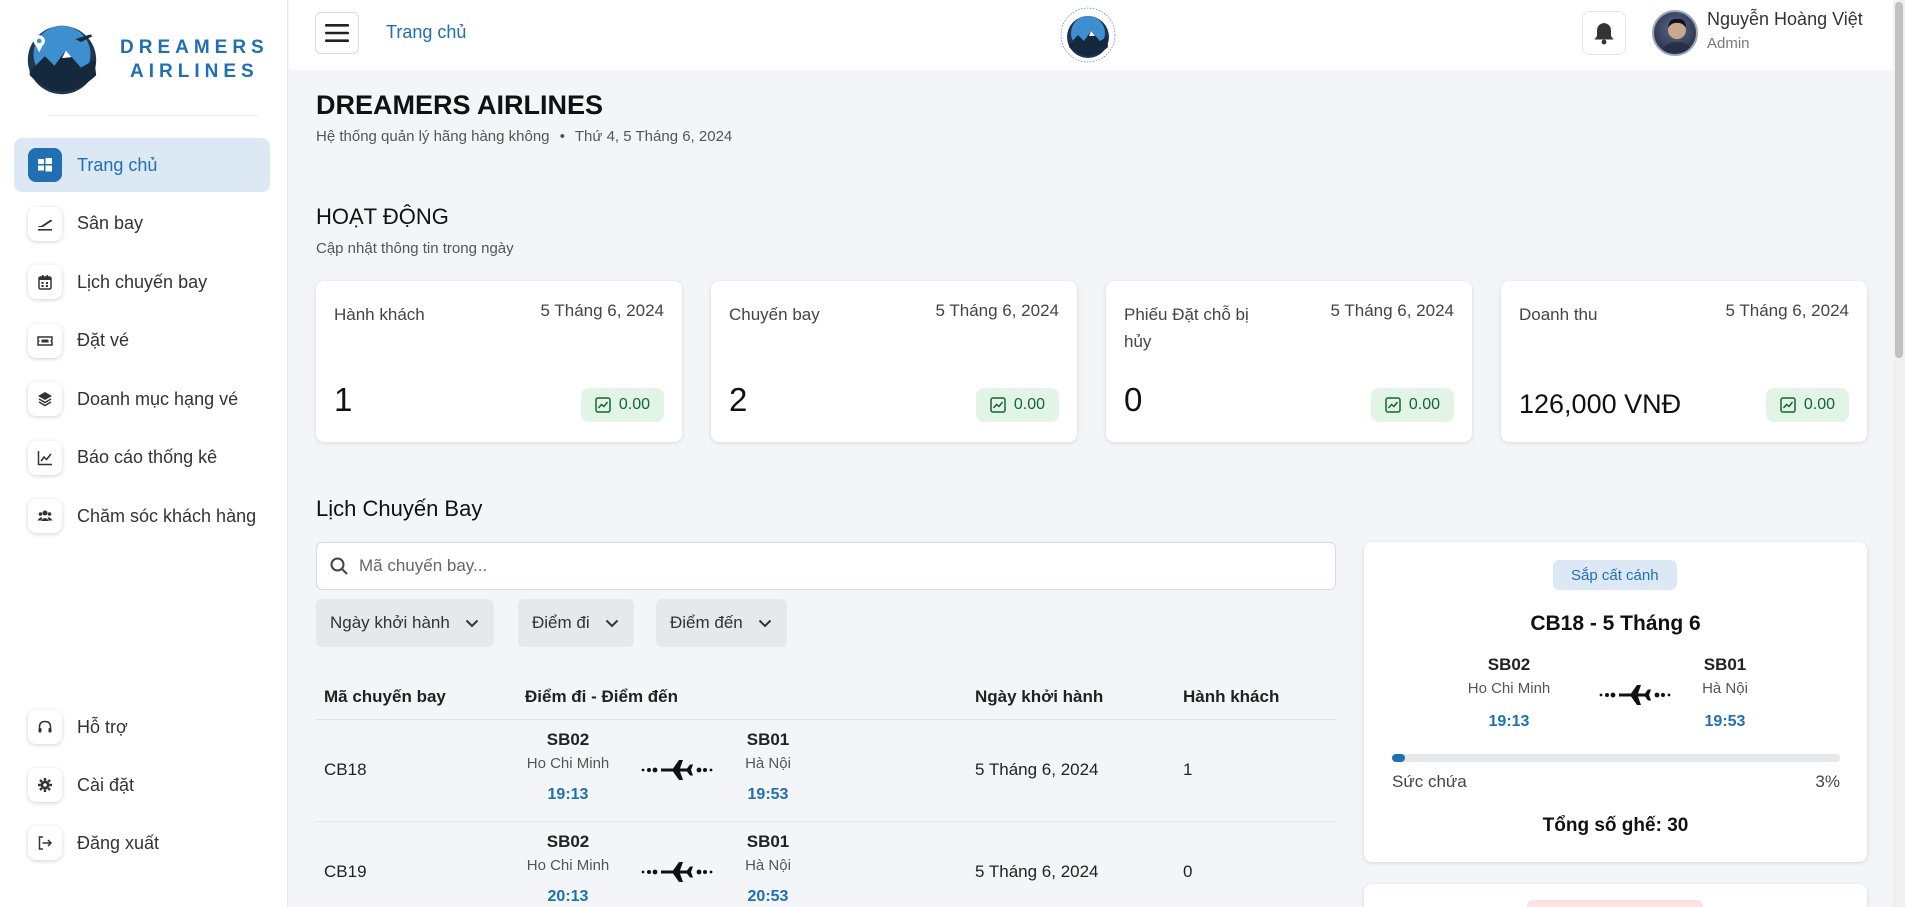 The width and height of the screenshot is (1905, 907). What do you see at coordinates (1188, 871) in the screenshot?
I see `passenger-count: 0` at bounding box center [1188, 871].